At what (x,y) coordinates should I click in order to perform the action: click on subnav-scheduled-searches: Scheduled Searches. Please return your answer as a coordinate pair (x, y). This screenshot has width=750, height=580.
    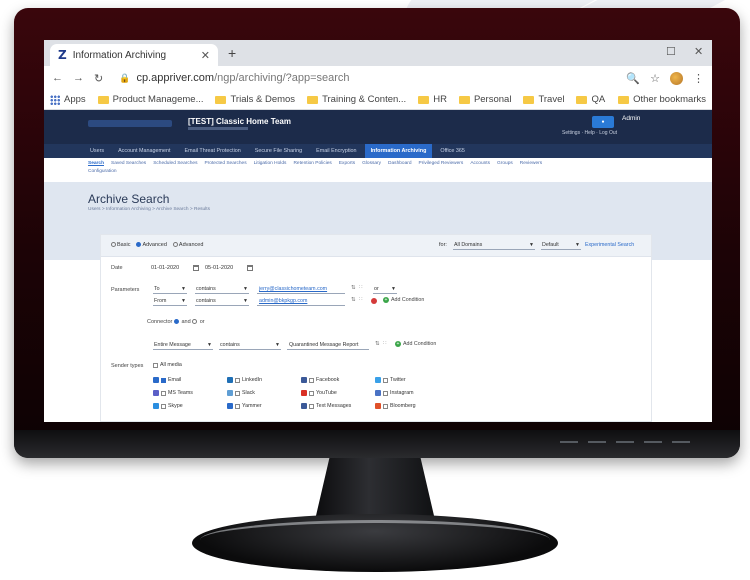
    Looking at the image, I should click on (175, 163).